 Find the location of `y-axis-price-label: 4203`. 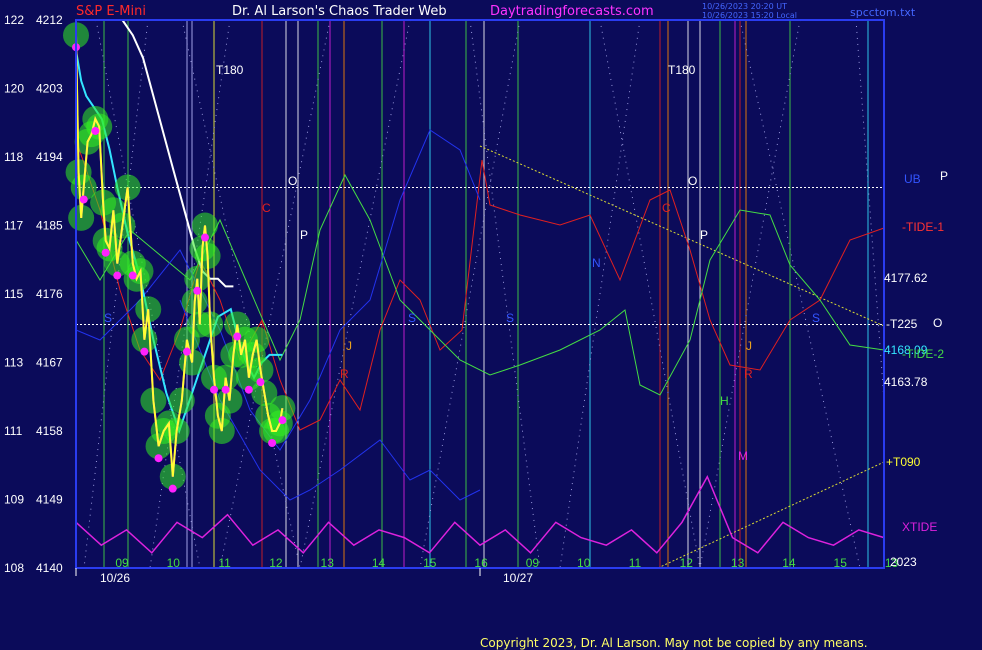

y-axis-price-label: 4203 is located at coordinates (49, 89).